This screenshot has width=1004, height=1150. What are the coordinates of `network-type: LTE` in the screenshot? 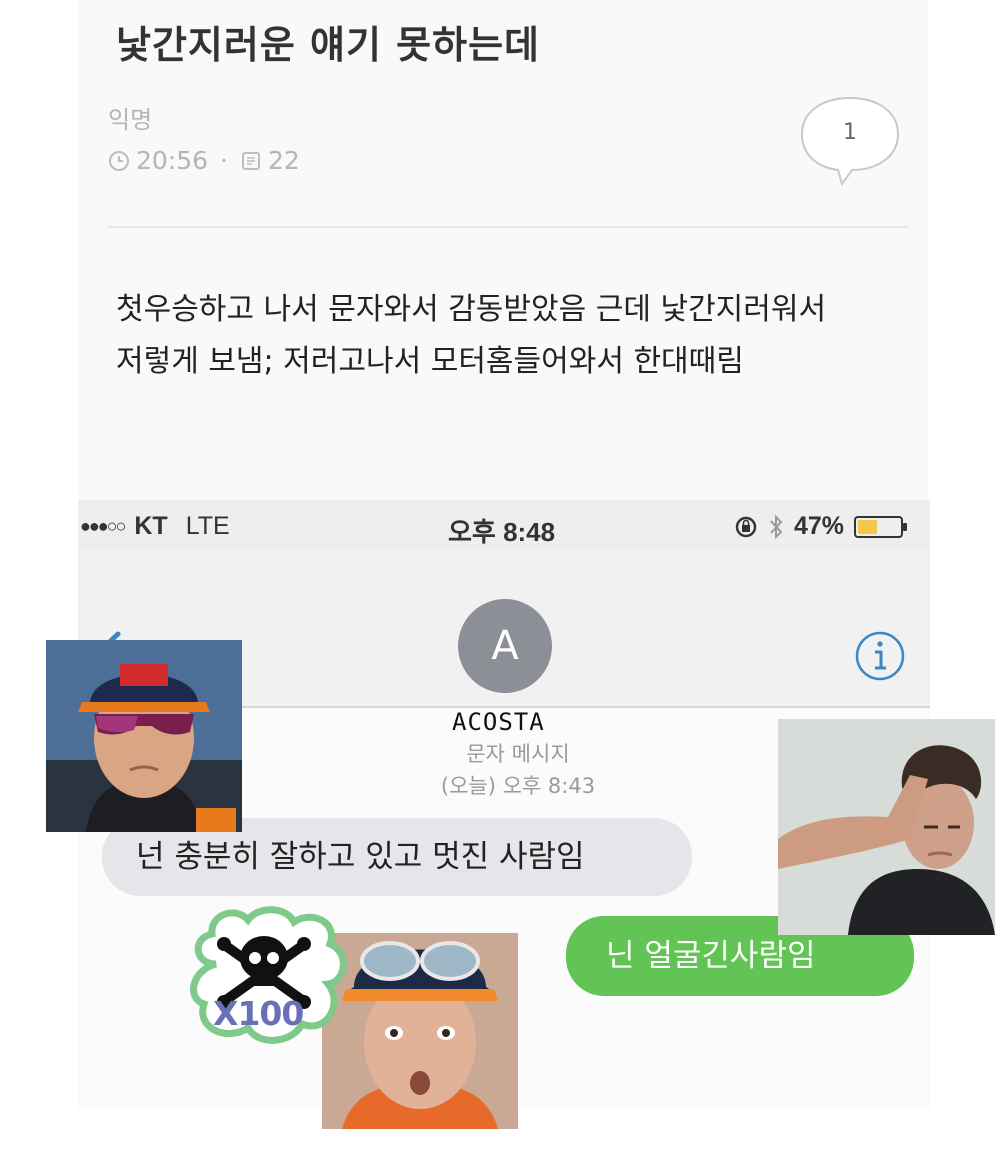 It's located at (207, 526).